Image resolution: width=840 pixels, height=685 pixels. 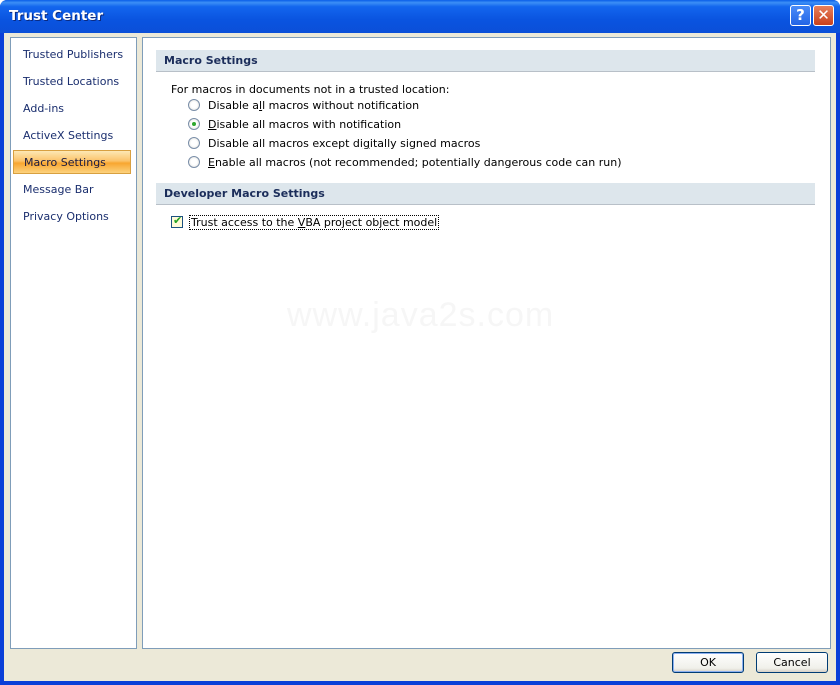 What do you see at coordinates (485, 194) in the screenshot?
I see `developer-settings-header: Developer Macro Settings` at bounding box center [485, 194].